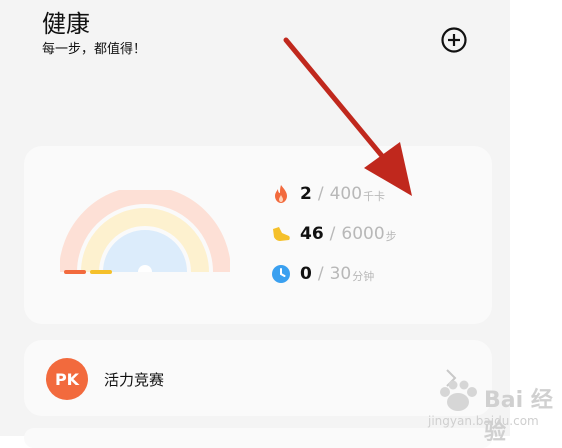 The height and width of the screenshot is (448, 562). I want to click on calories-stat: 2 / 400 千卡, so click(327, 194).